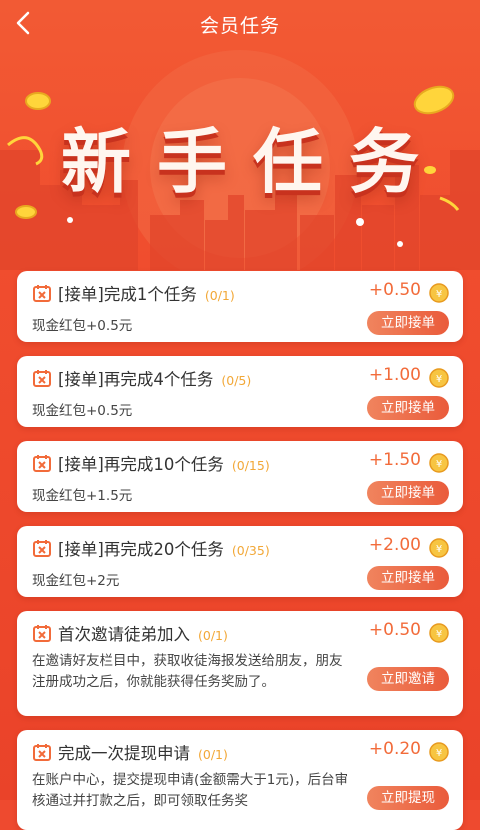 Image resolution: width=480 pixels, height=830 pixels. What do you see at coordinates (82, 496) in the screenshot?
I see `task-description: 现金红包+1.5元` at bounding box center [82, 496].